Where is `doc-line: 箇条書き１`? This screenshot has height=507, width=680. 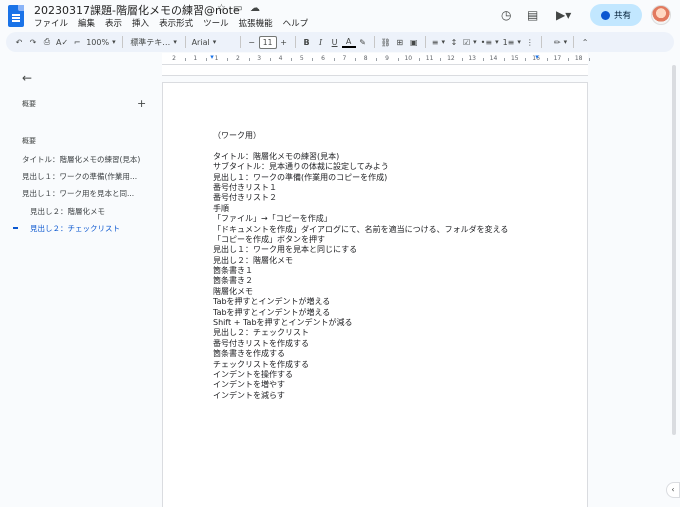 doc-line: 箇条書き１ is located at coordinates (233, 271).